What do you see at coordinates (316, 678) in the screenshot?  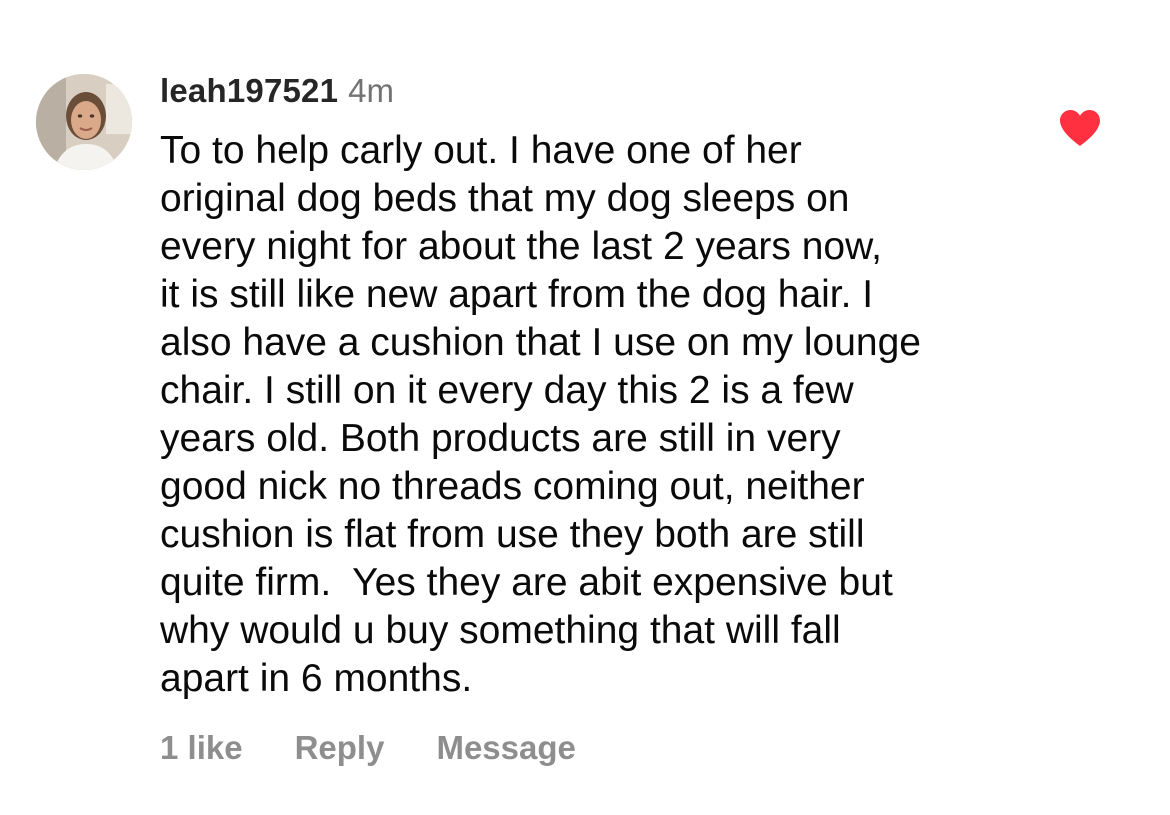 I see `comment-text-line: apart in 6 months.` at bounding box center [316, 678].